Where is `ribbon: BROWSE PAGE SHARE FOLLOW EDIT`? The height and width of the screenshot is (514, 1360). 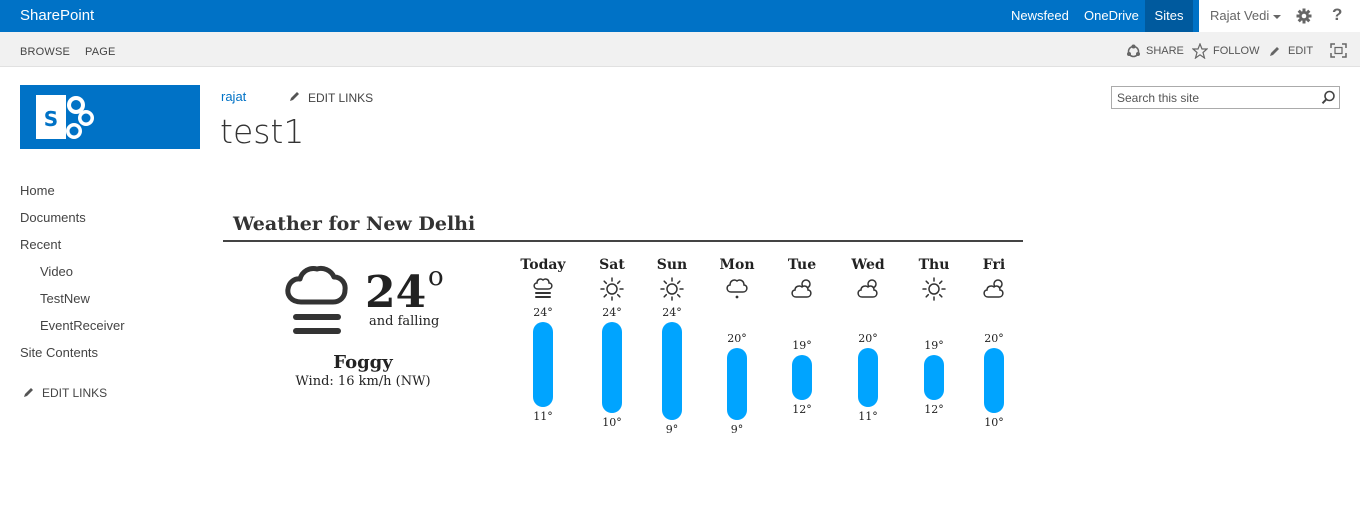 ribbon: BROWSE PAGE SHARE FOLLOW EDIT is located at coordinates (680, 49).